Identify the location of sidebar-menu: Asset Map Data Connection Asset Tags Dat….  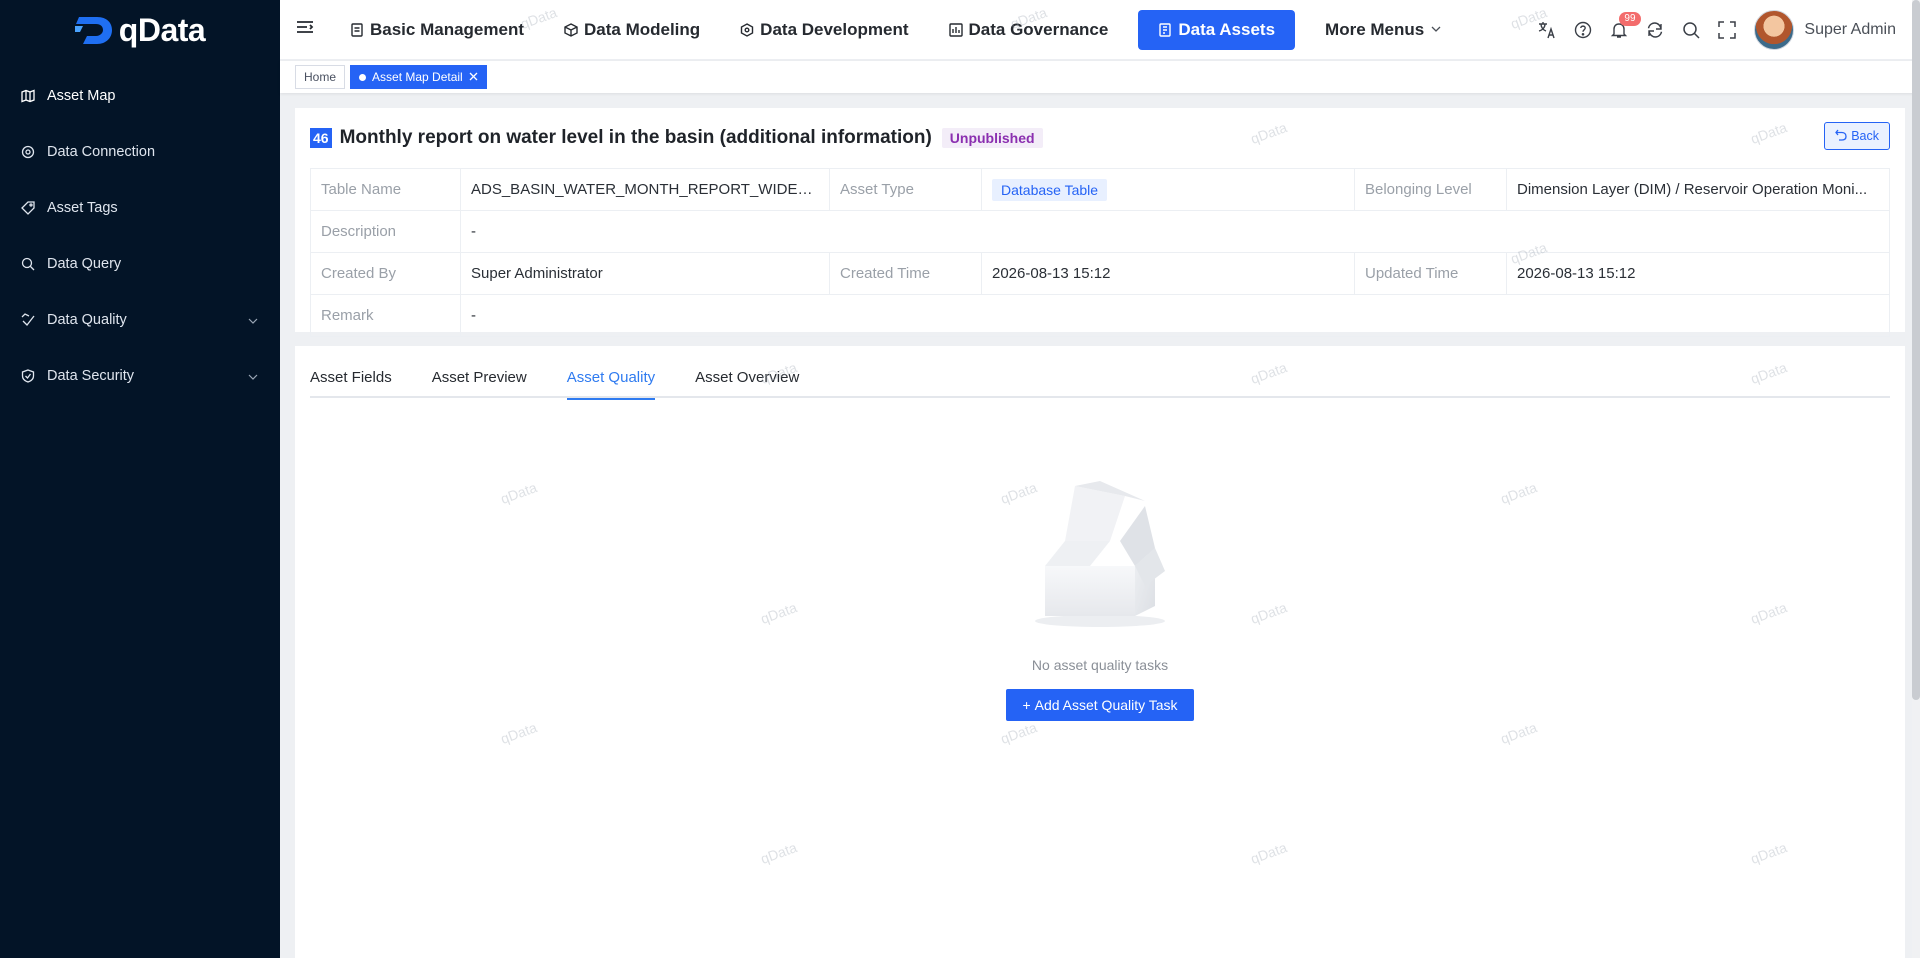
(140, 236).